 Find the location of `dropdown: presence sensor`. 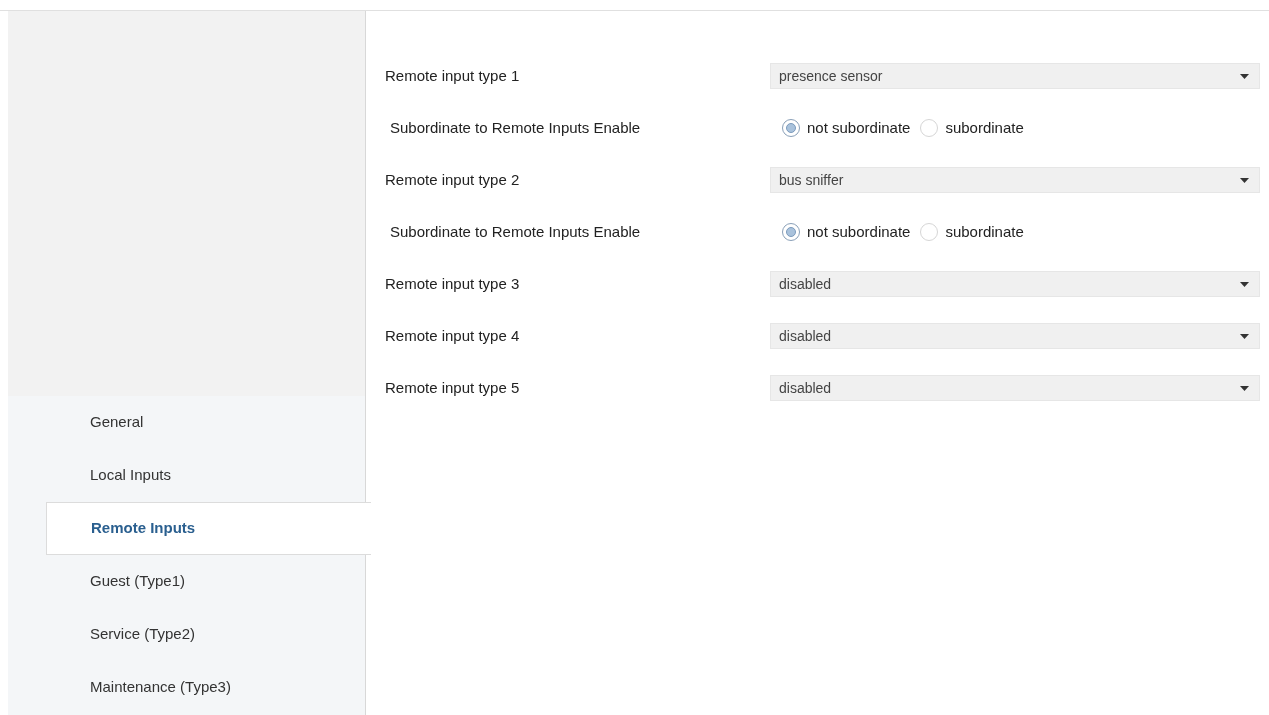

dropdown: presence sensor is located at coordinates (1015, 76).